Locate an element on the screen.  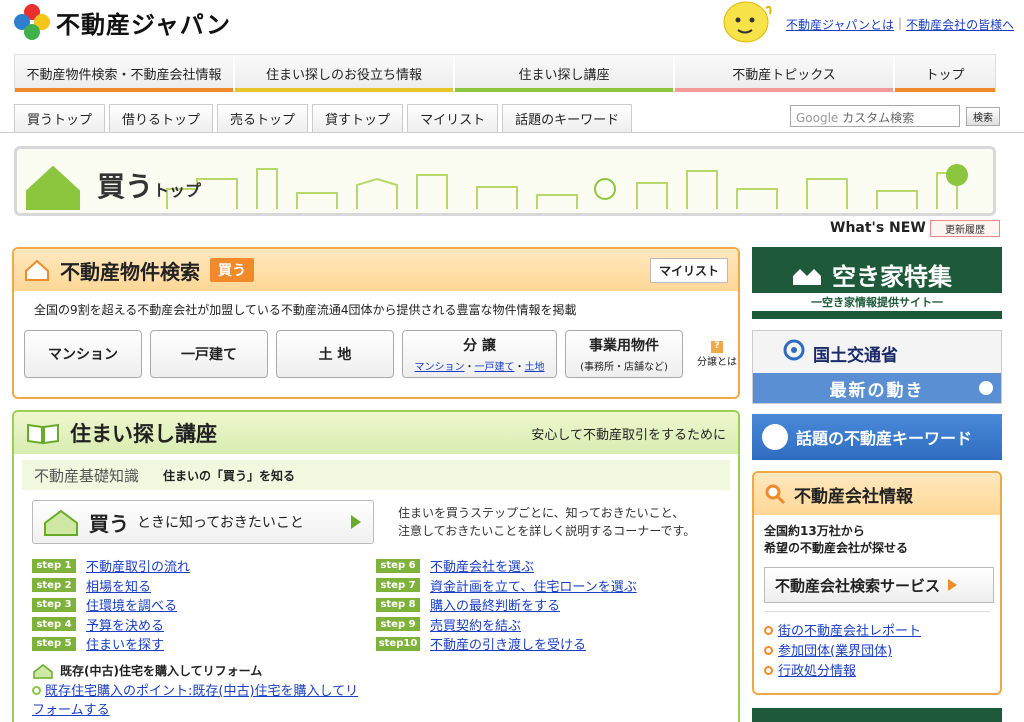
step-item: step 5 住まいを探す is located at coordinates (111, 644).